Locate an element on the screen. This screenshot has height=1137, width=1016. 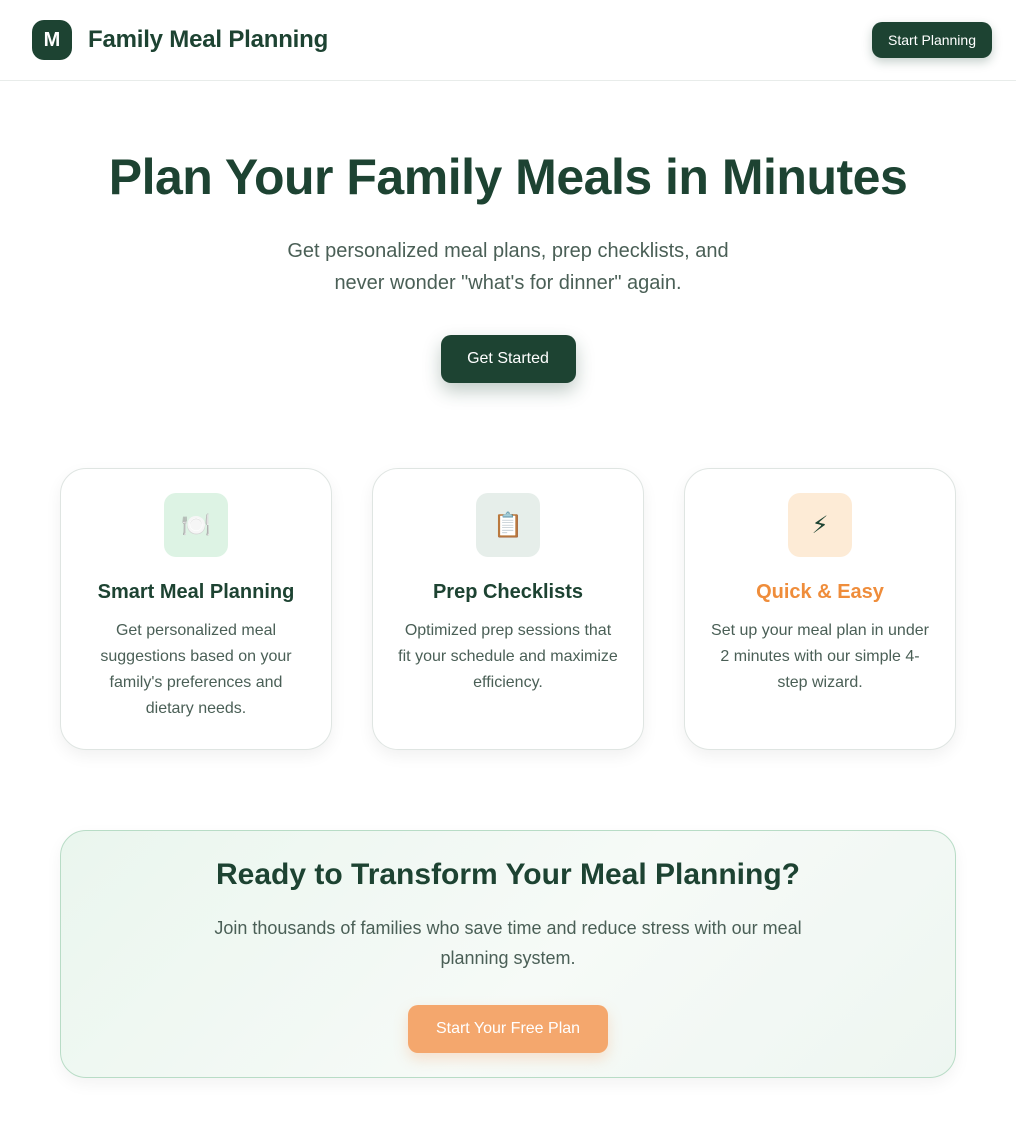
lightning-icon: ⚡ is located at coordinates (820, 525).